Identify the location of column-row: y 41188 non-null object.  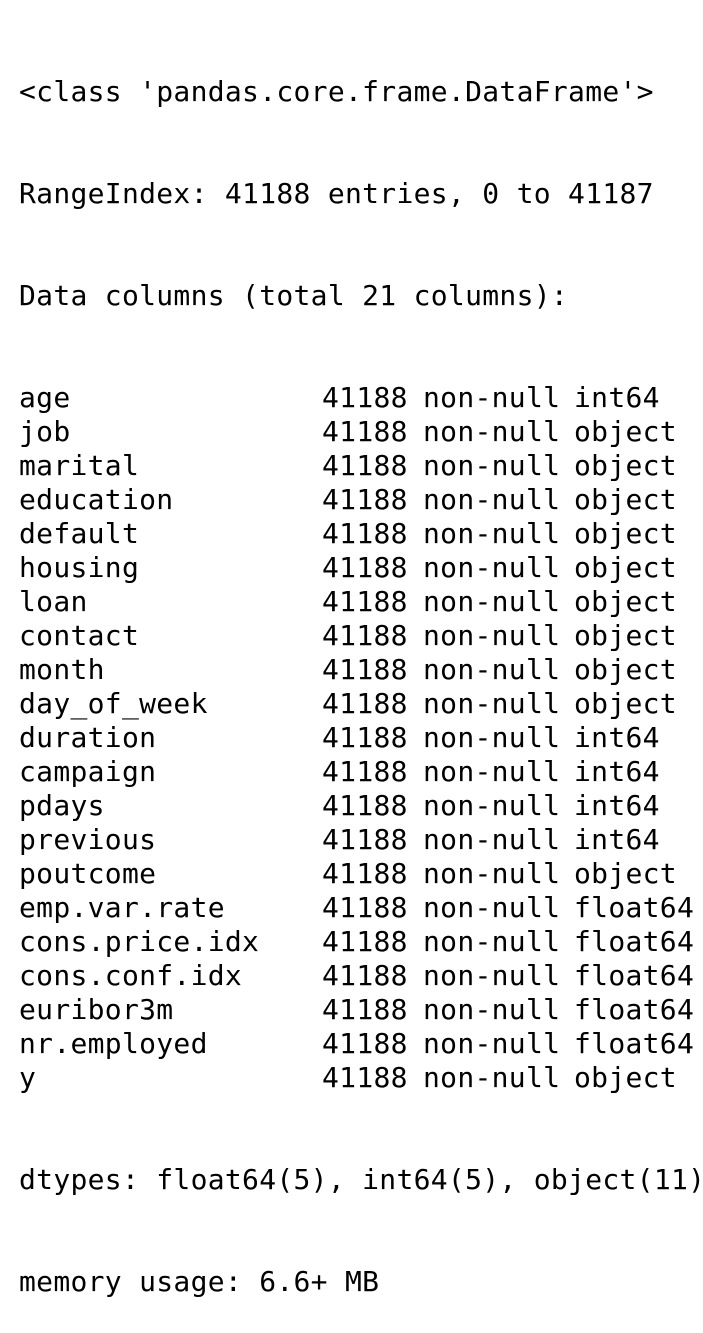
(359, 1078).